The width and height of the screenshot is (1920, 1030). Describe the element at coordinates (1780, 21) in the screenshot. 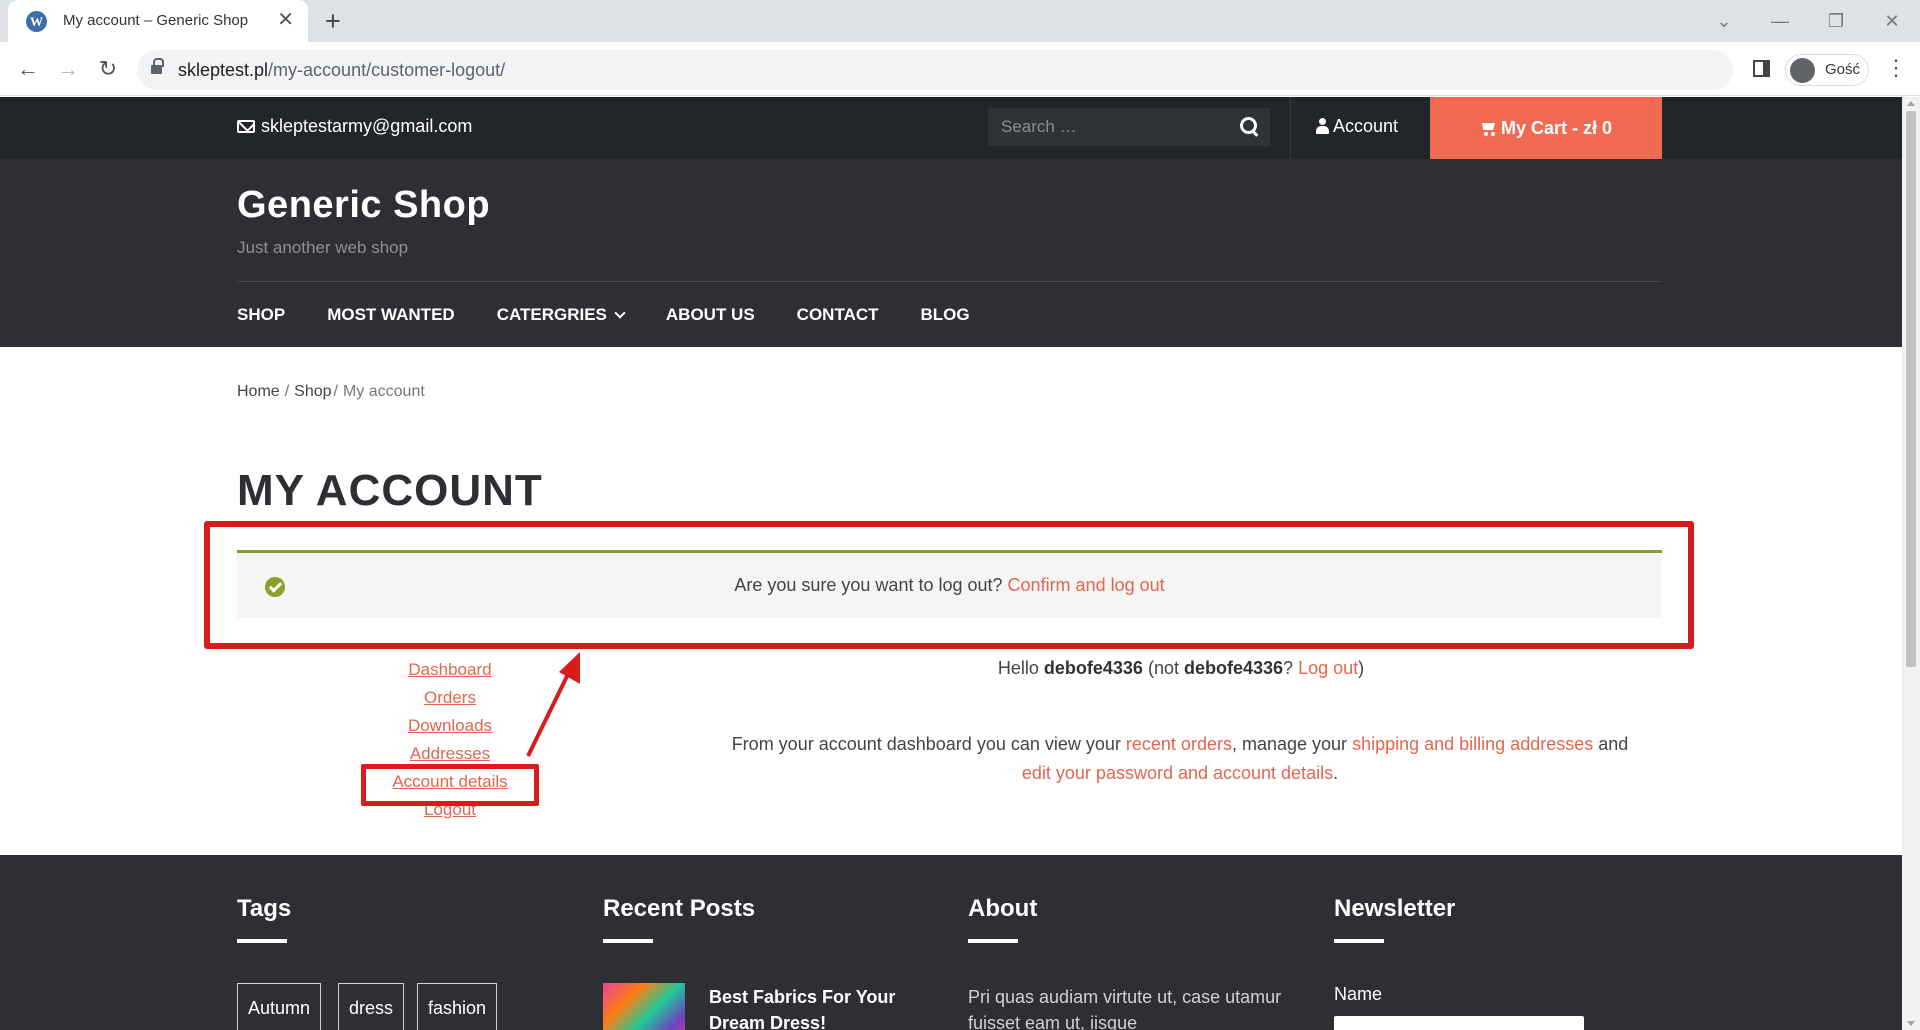

I see `minimize-icon: —` at that location.